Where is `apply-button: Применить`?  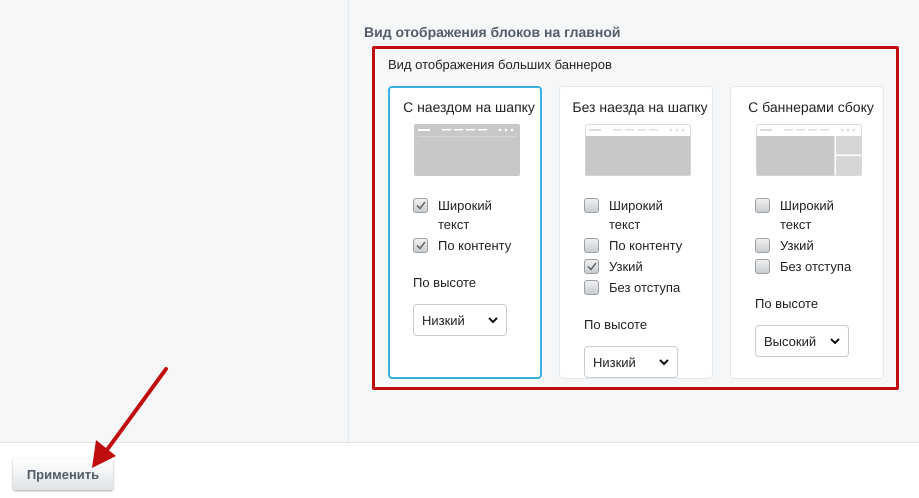 apply-button: Применить is located at coordinates (63, 474).